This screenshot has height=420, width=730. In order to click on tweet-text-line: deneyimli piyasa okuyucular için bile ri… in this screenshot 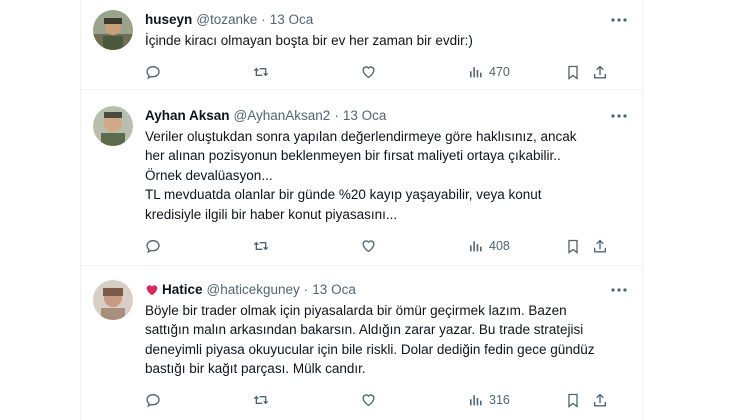, I will do `click(370, 349)`.